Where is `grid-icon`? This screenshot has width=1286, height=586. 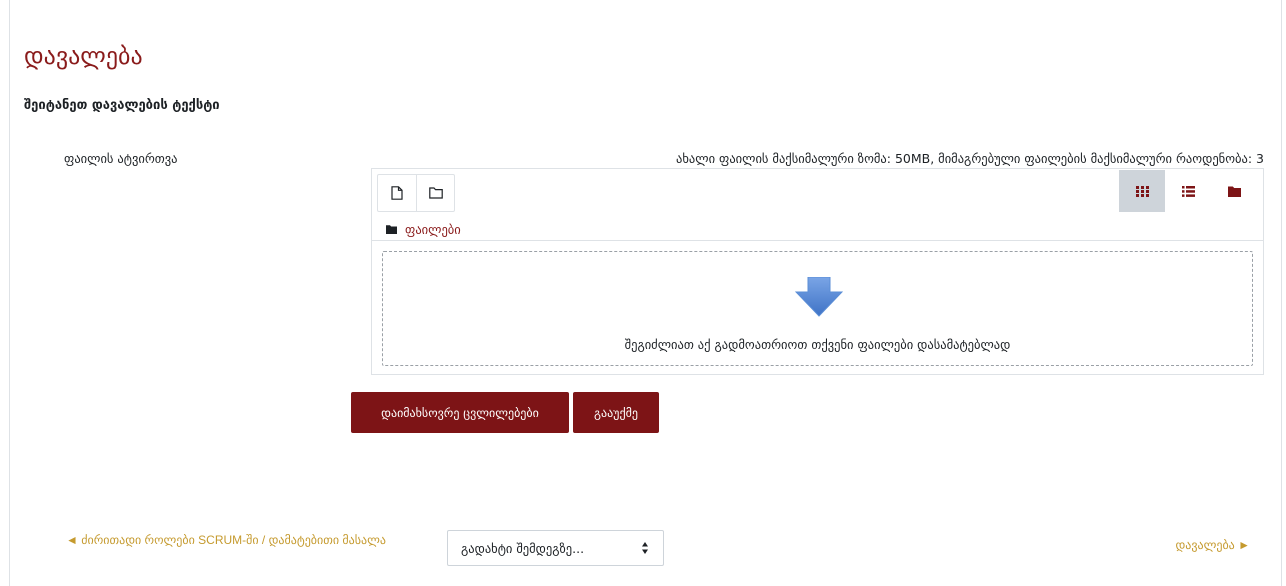 grid-icon is located at coordinates (1142, 191).